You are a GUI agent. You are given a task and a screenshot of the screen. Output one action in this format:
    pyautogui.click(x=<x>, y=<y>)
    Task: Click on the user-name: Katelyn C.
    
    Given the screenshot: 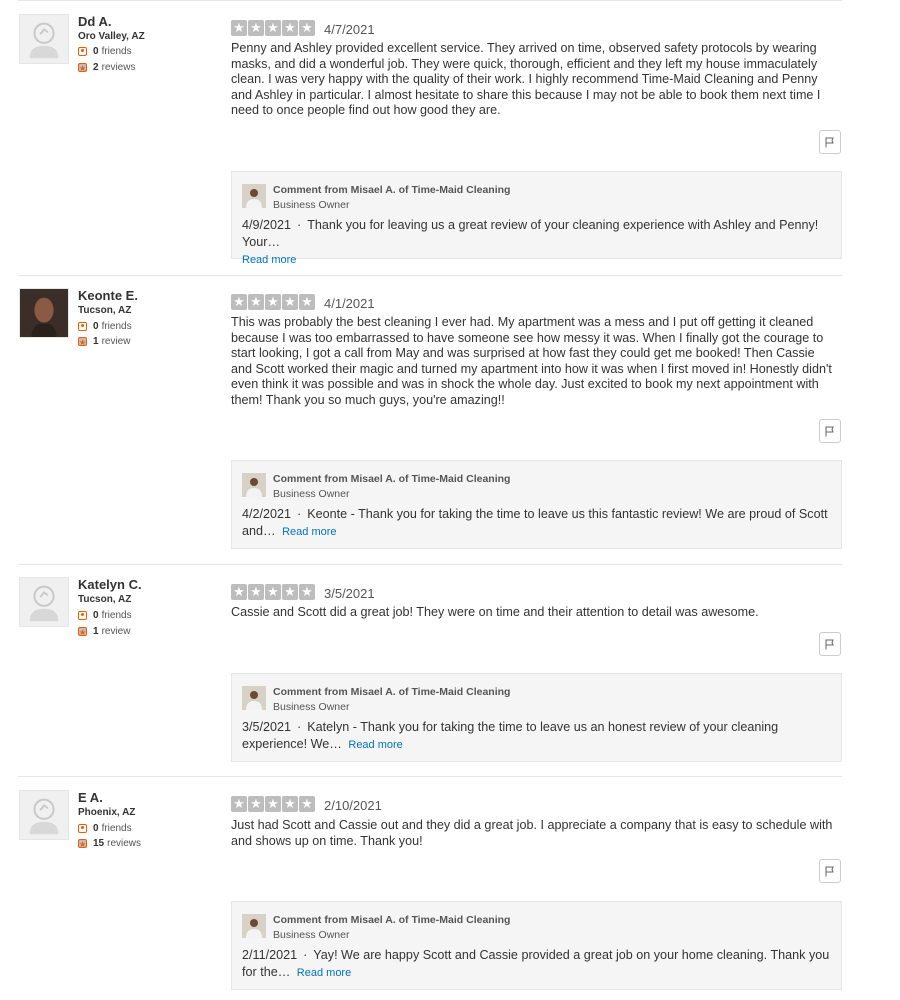 What is the action you would take?
    pyautogui.click(x=110, y=584)
    